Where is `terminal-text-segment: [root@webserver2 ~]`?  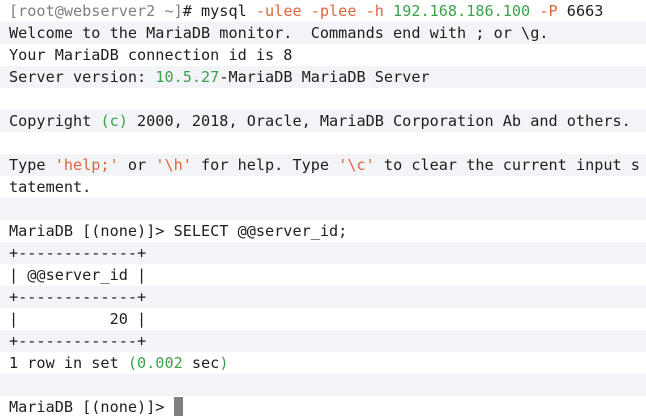 terminal-text-segment: [root@webserver2 ~] is located at coordinates (96, 11).